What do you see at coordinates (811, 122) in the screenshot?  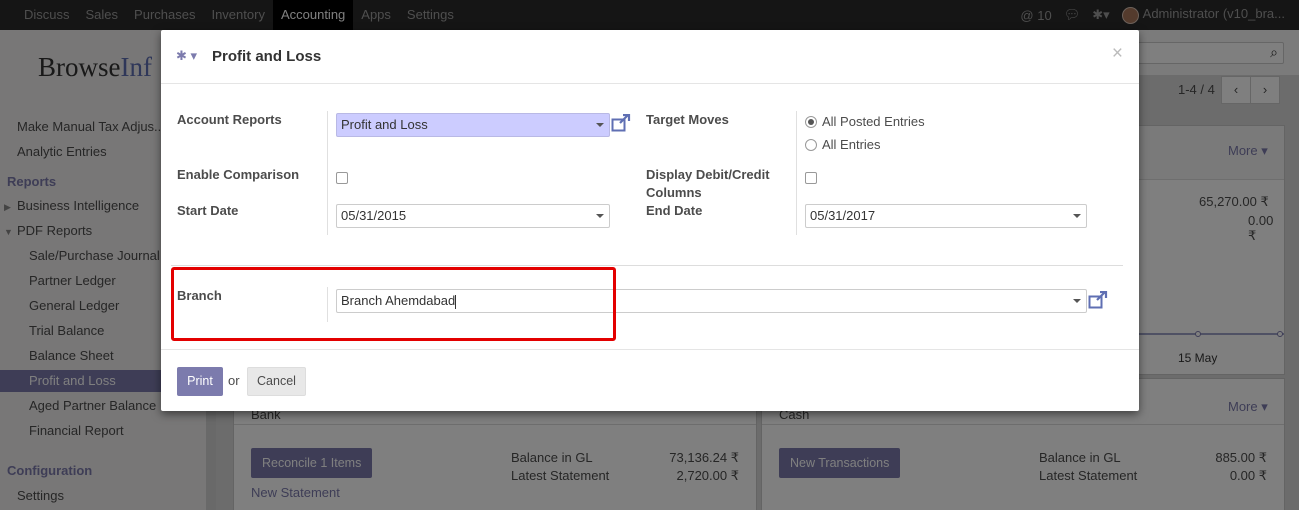 I see `radio-all-posted-entries` at bounding box center [811, 122].